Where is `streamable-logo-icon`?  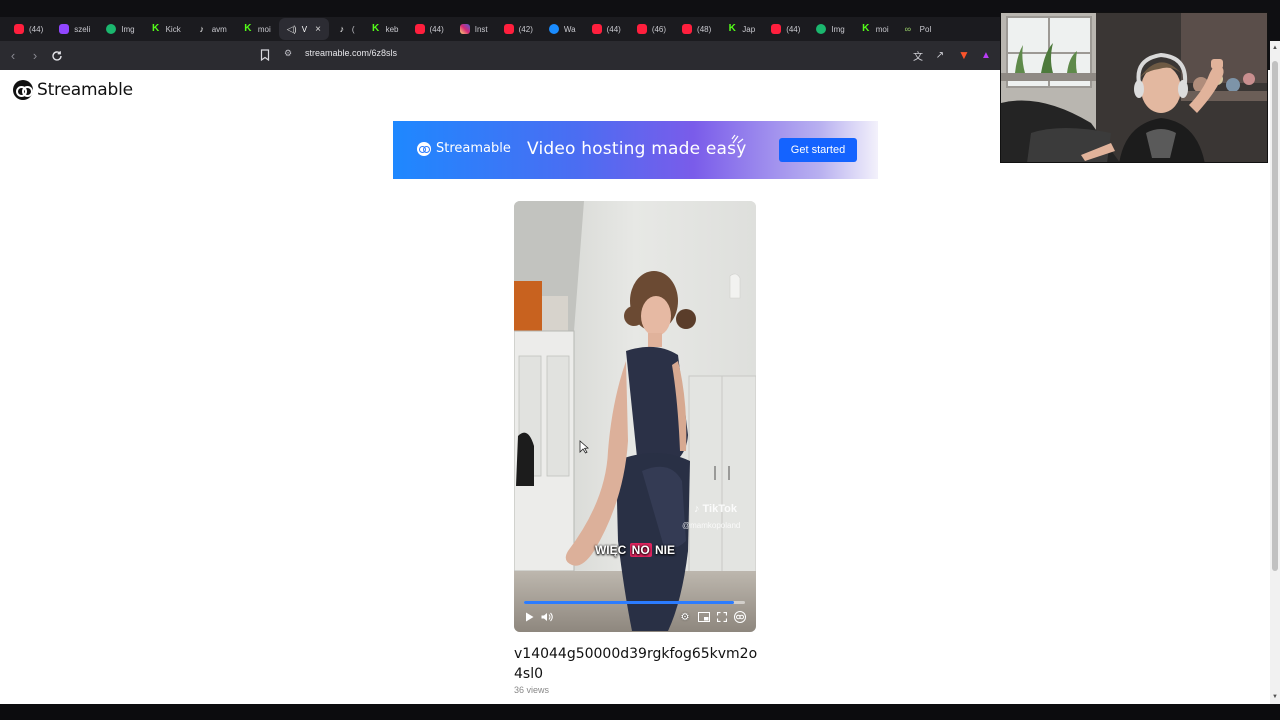
streamable-logo-icon is located at coordinates (23, 90).